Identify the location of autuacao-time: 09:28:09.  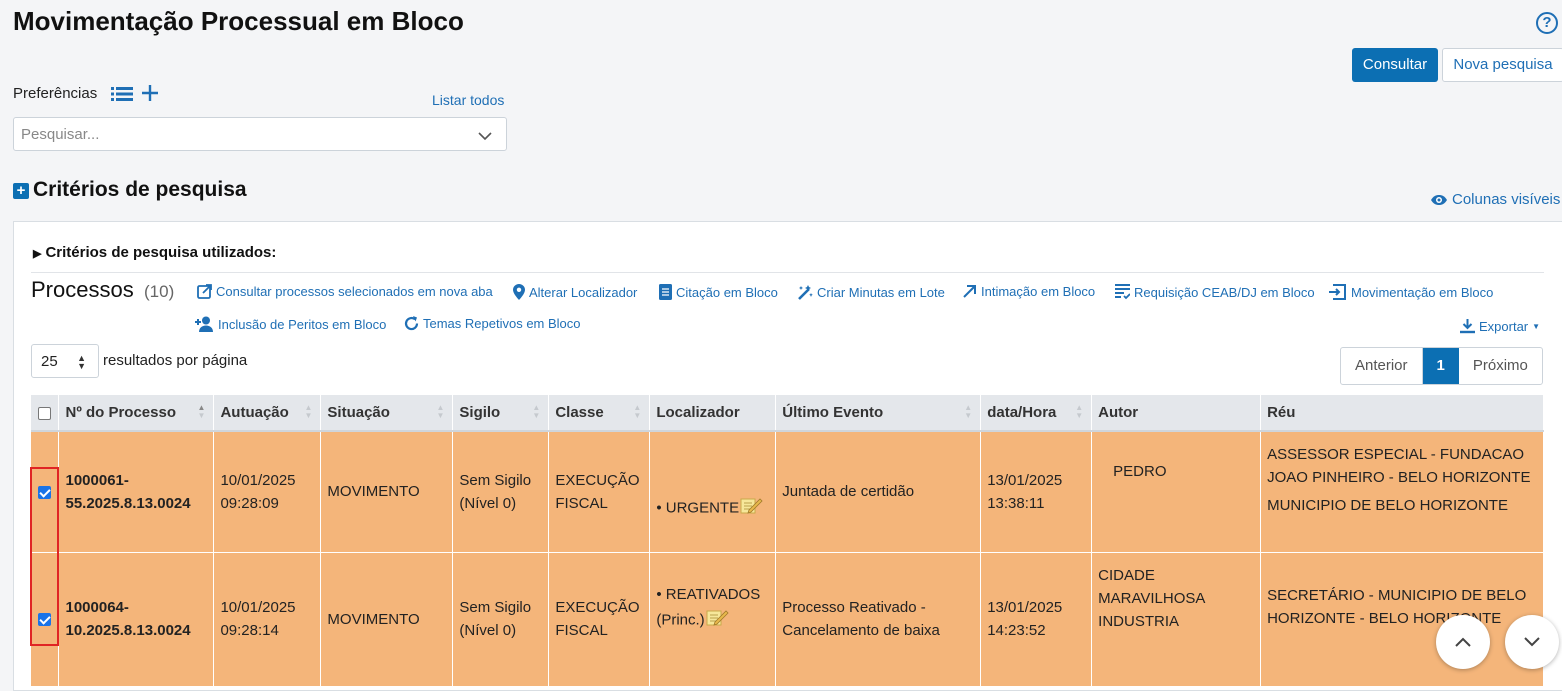
(249, 503).